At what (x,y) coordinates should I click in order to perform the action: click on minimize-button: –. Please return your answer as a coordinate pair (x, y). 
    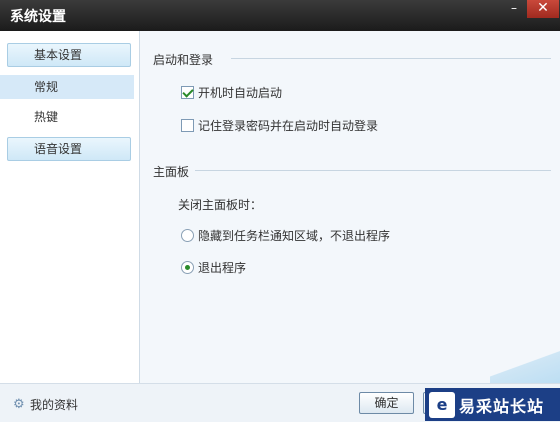
    Looking at the image, I should click on (514, 8).